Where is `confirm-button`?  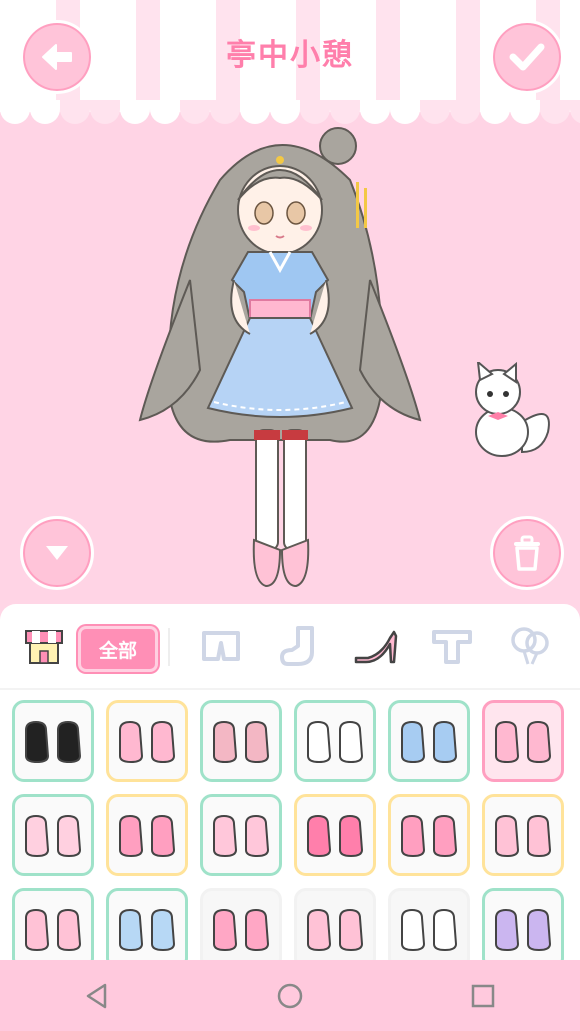
confirm-button is located at coordinates (527, 57).